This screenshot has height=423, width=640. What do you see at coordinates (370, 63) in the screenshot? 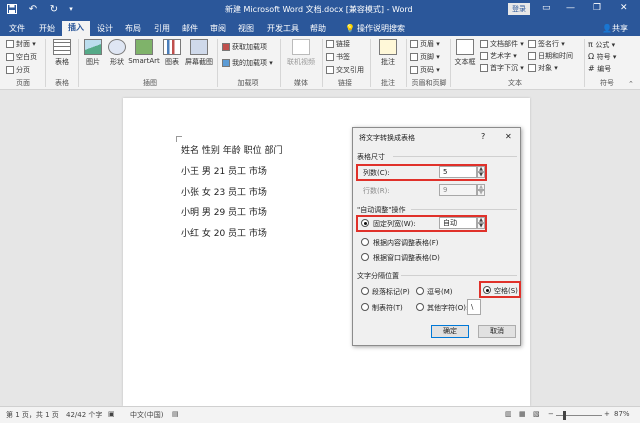
I see `group-divider` at bounding box center [370, 63].